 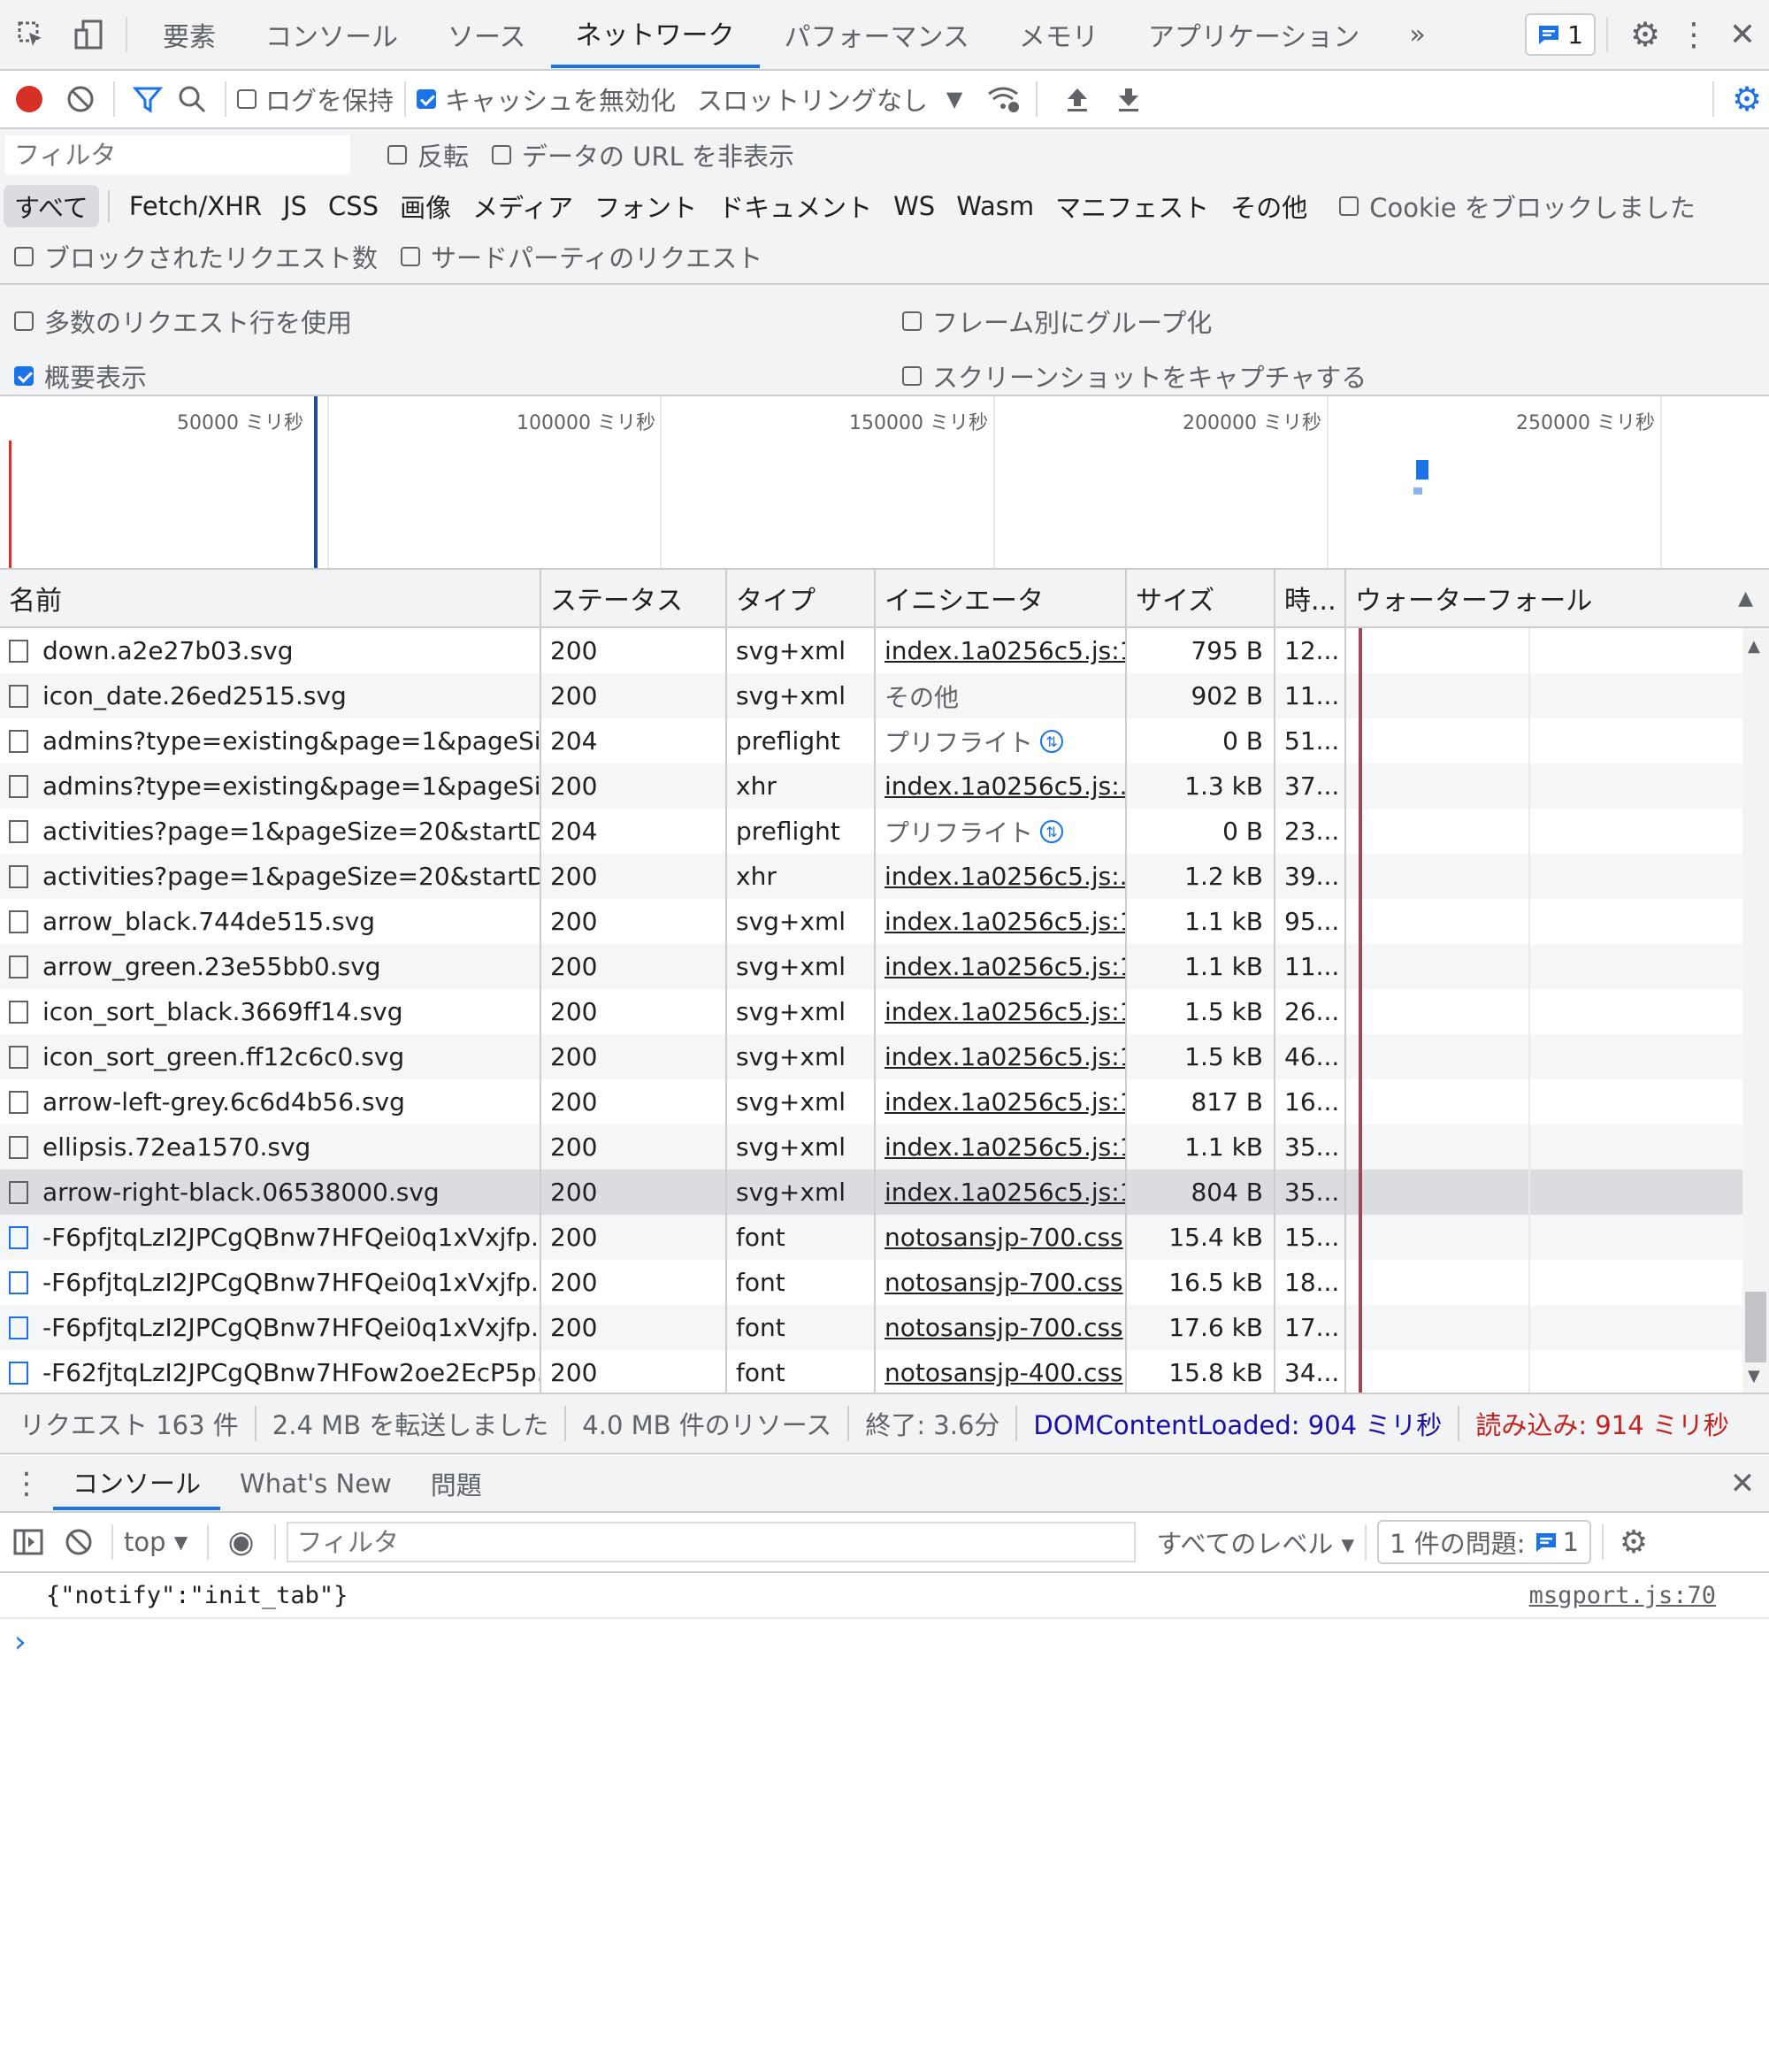 I want to click on group-by-frame-checkbox, so click(x=912, y=321).